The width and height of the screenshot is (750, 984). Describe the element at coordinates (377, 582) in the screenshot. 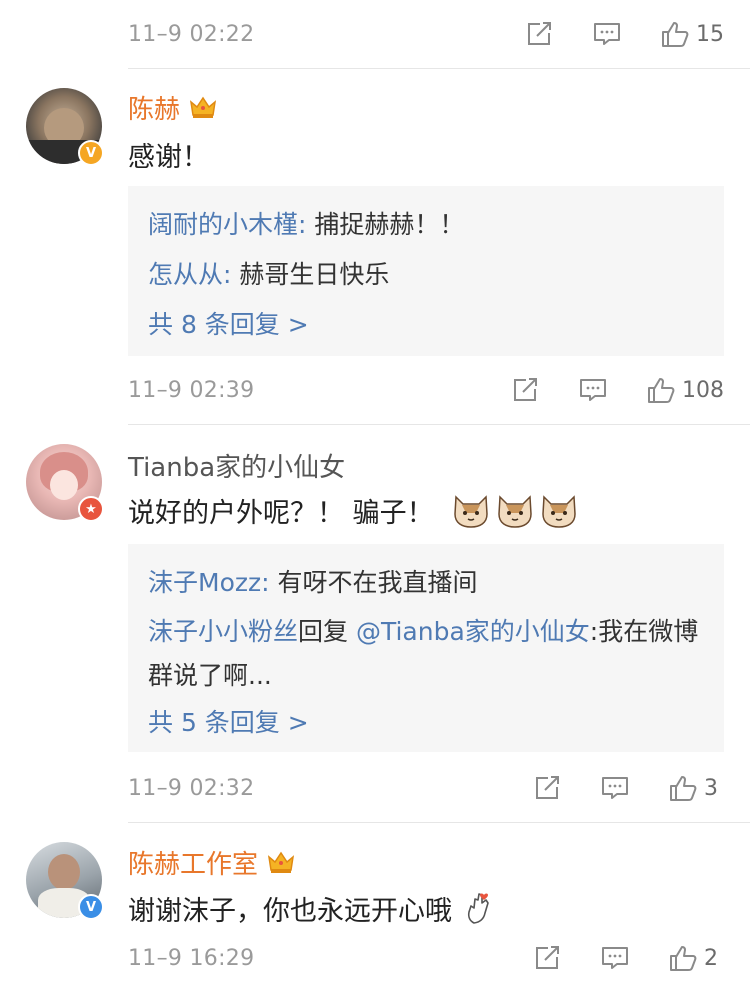

I see `reply-text: 有呀不在我直播间` at that location.